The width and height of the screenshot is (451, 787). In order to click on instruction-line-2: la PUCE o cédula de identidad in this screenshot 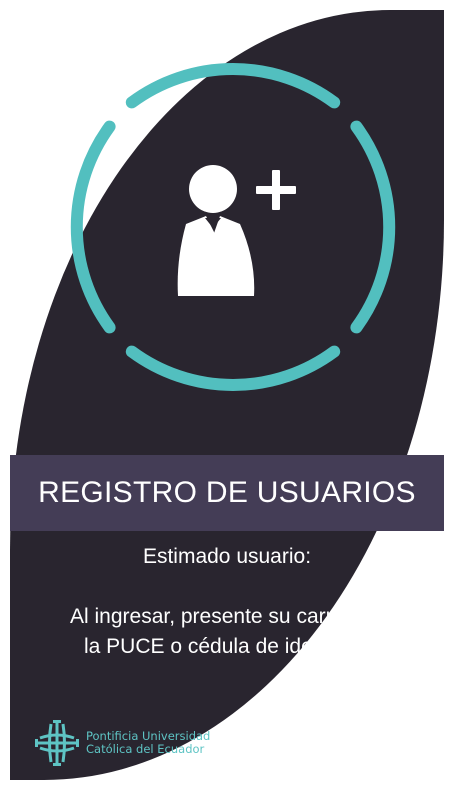, I will do `click(227, 646)`.